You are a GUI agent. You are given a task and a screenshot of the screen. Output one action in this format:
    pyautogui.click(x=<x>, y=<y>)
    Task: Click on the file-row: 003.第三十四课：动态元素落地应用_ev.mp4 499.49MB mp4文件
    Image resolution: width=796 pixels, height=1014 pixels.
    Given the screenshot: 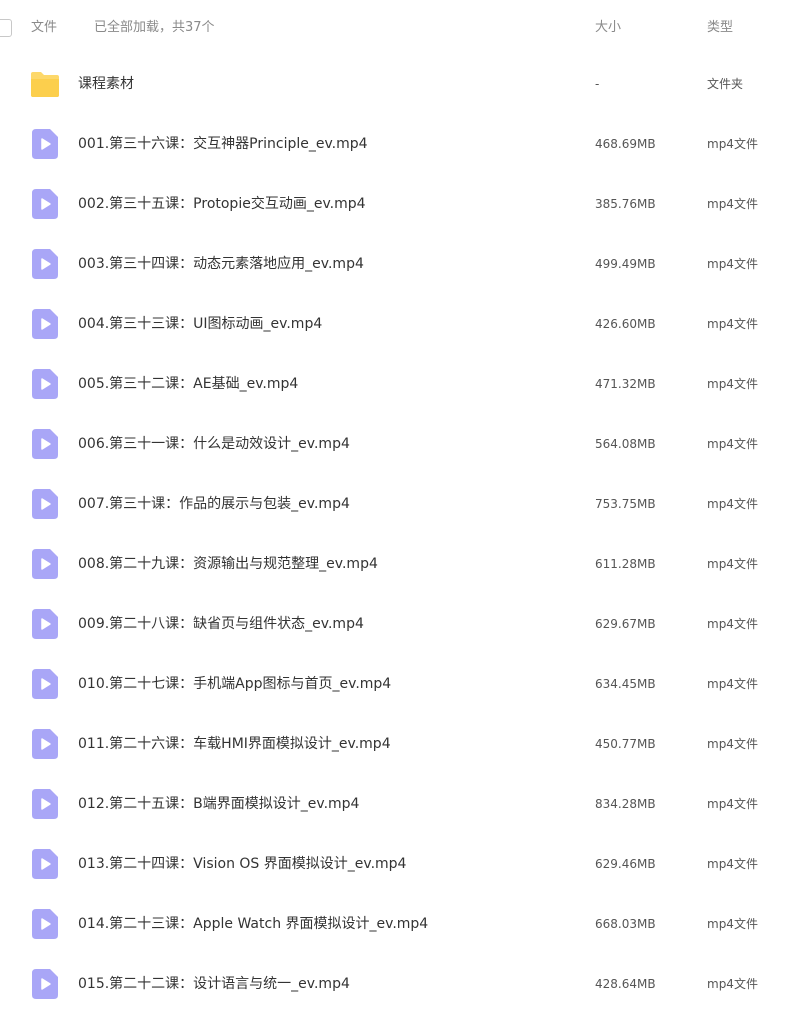 What is the action you would take?
    pyautogui.click(x=398, y=264)
    